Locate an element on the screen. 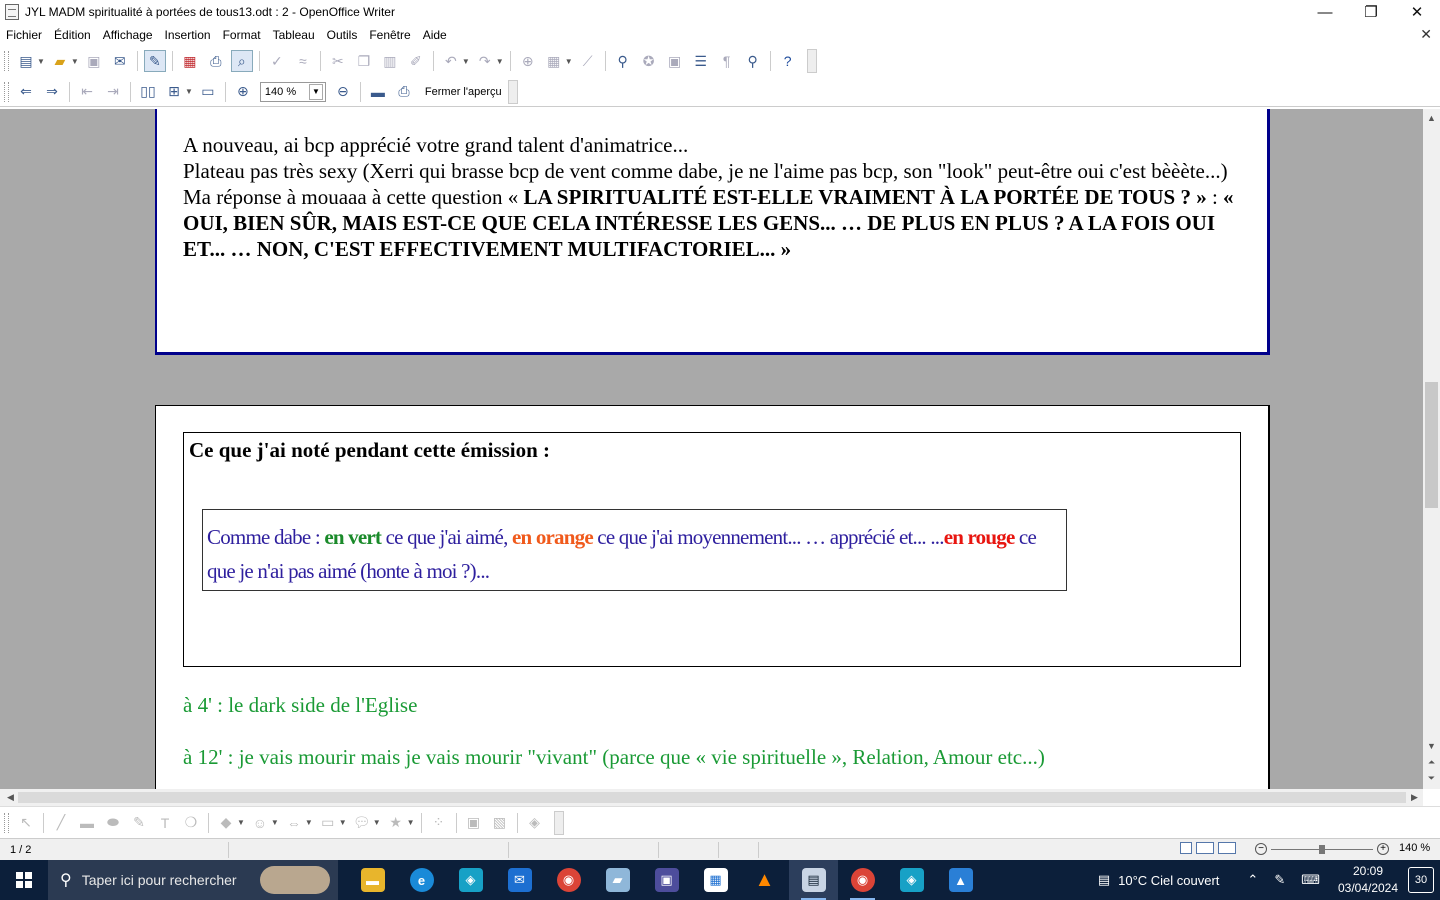 This screenshot has width=1440, height=900. basic-shapes-dropdown-arrow: ▼ is located at coordinates (241, 822).